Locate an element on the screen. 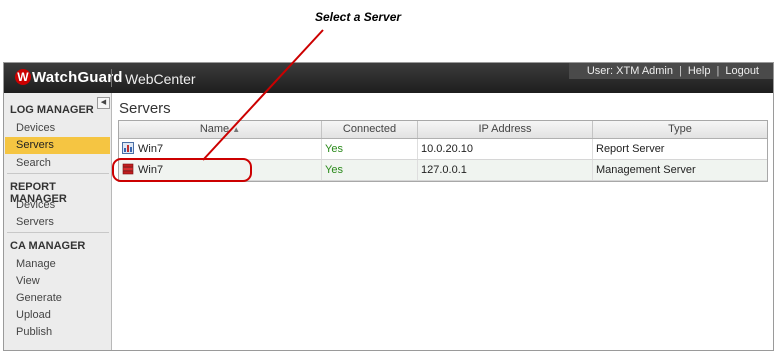 This screenshot has height=353, width=777. help-link: Help is located at coordinates (699, 71).